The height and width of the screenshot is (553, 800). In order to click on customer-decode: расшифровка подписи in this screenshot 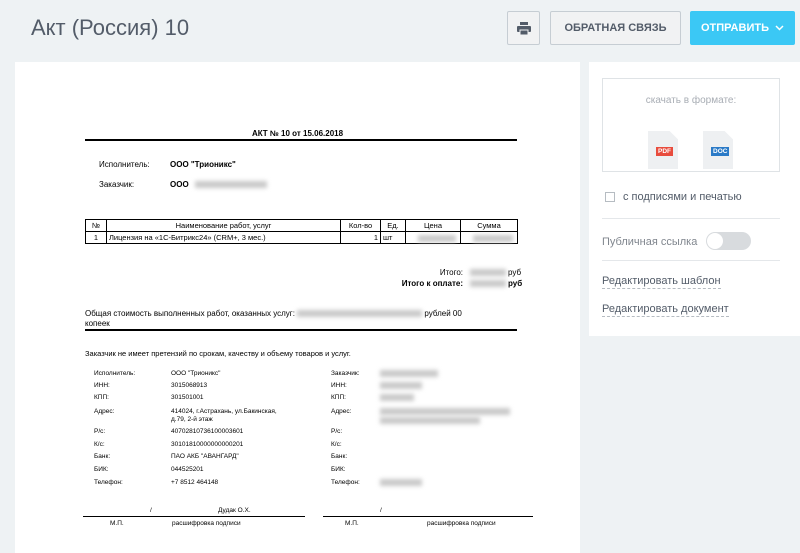, I will do `click(461, 523)`.